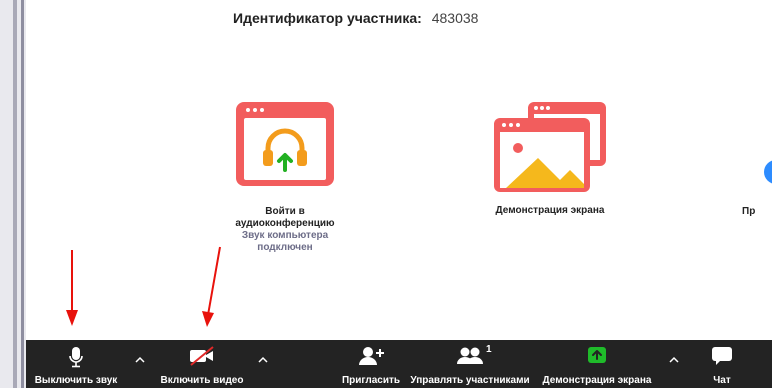 This screenshot has width=772, height=388. What do you see at coordinates (15, 194) in the screenshot?
I see `left-border-line` at bounding box center [15, 194].